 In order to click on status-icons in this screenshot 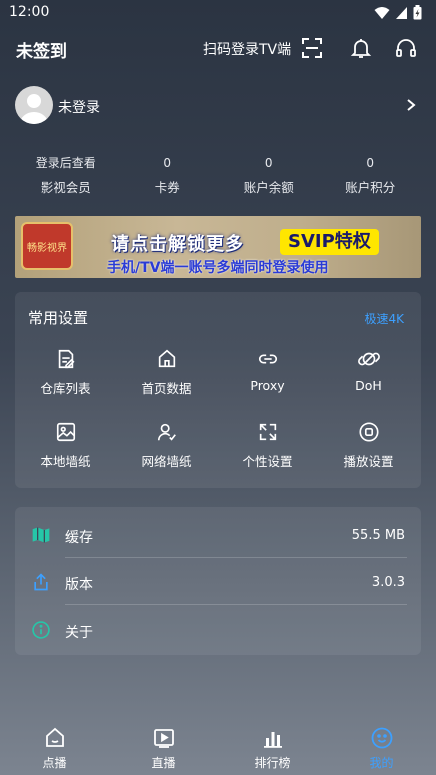, I will do `click(398, 12)`.